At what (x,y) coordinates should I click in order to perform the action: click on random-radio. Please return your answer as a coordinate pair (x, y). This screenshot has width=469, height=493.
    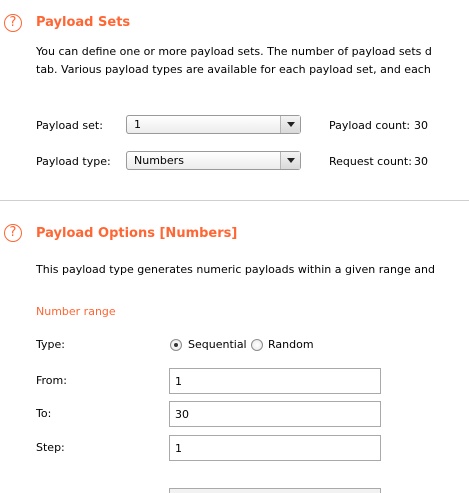
    Looking at the image, I should click on (257, 345).